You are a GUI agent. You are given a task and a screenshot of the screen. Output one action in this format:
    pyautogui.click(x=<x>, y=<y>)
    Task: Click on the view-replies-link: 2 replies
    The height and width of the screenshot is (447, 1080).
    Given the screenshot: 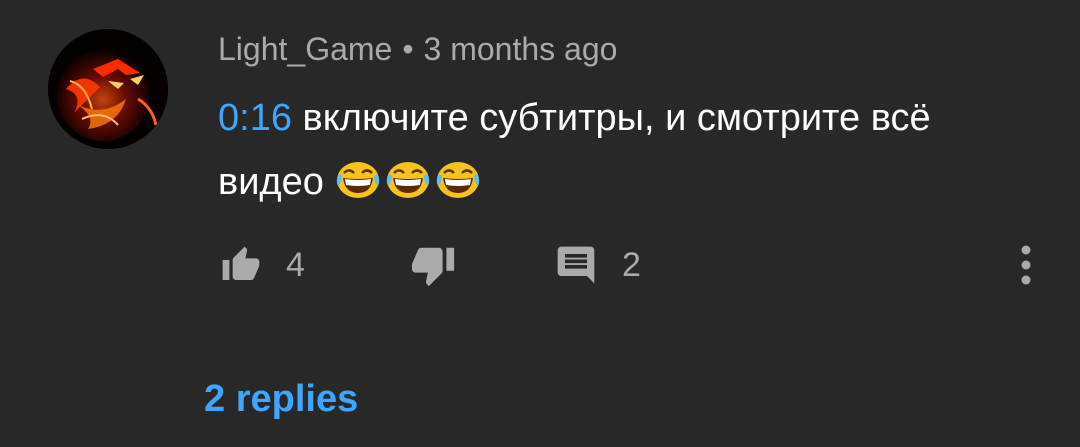 What is the action you would take?
    pyautogui.click(x=281, y=399)
    